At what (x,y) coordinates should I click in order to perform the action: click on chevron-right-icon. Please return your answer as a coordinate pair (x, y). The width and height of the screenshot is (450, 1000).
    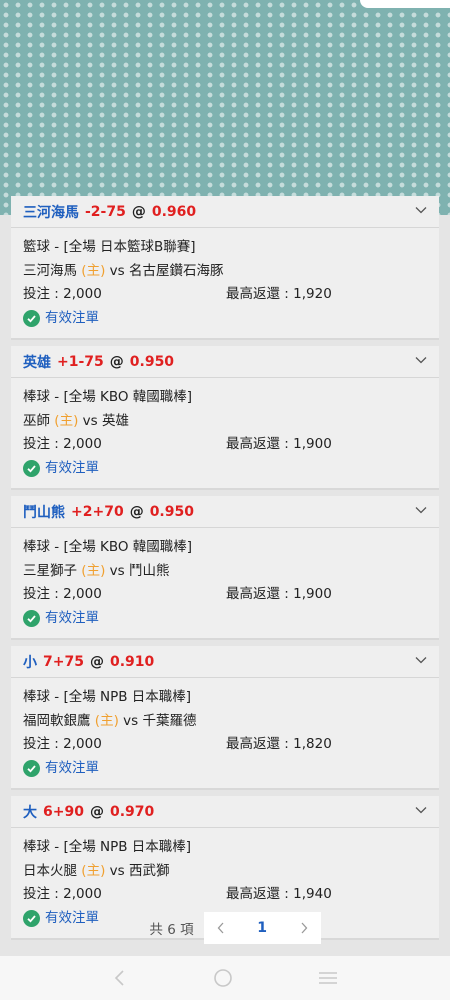
    Looking at the image, I should click on (304, 928).